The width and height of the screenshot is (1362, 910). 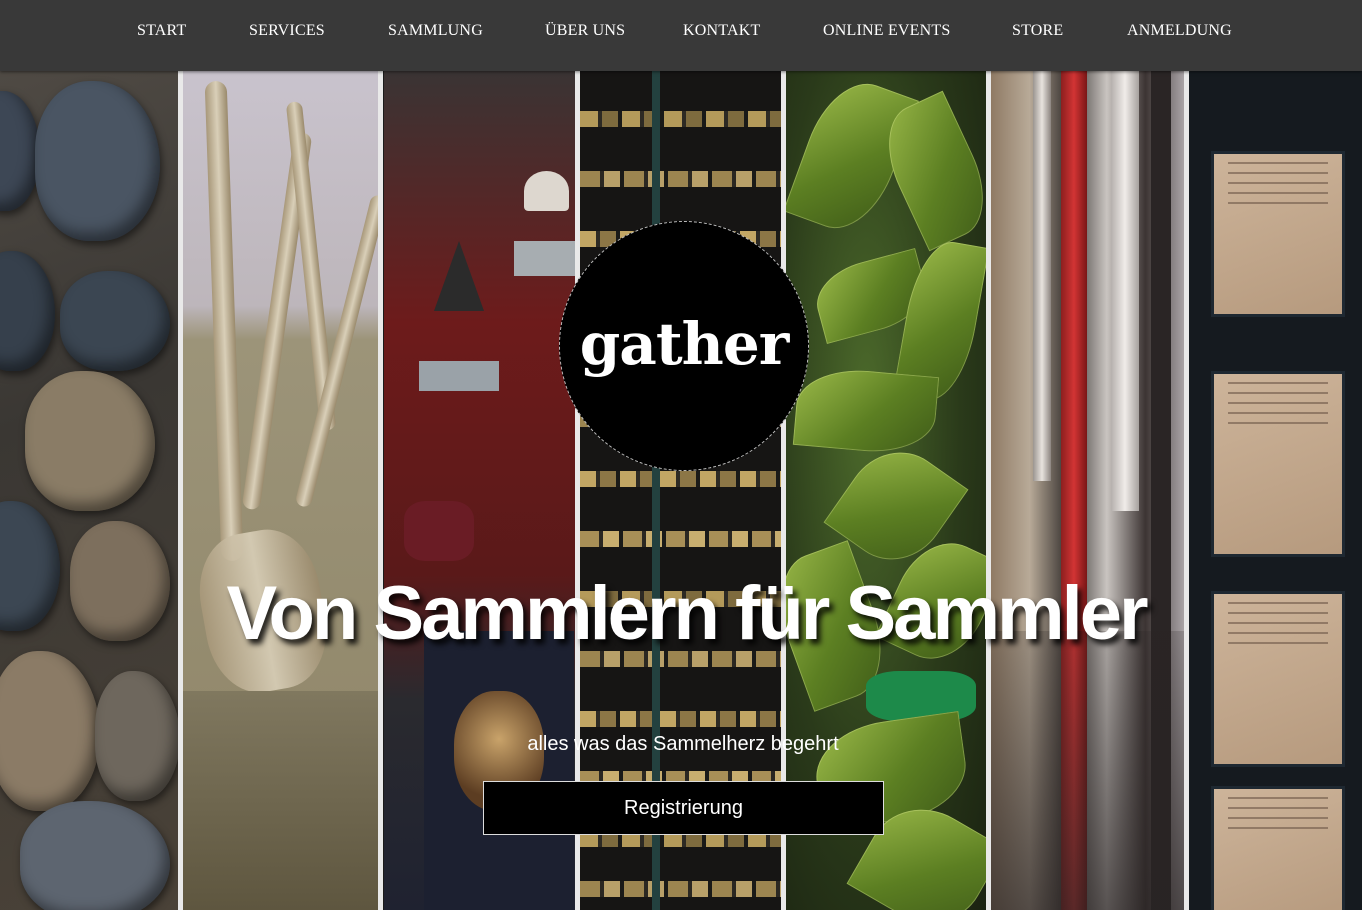 What do you see at coordinates (687, 613) in the screenshot?
I see `hero-headline: Von Sammlern für Sammler` at bounding box center [687, 613].